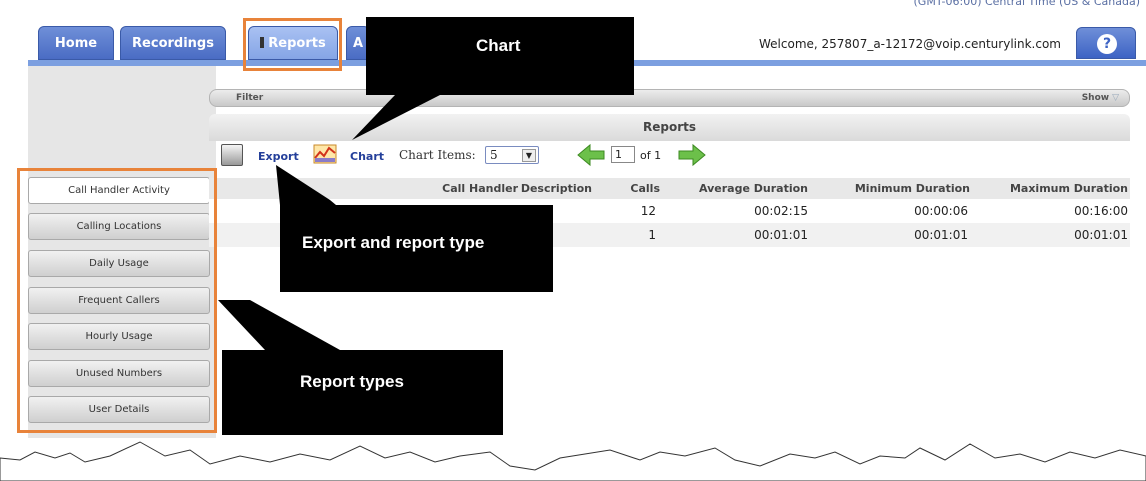 The width and height of the screenshot is (1146, 481). What do you see at coordinates (362, 392) in the screenshot?
I see `report-types-callout: Report types` at bounding box center [362, 392].